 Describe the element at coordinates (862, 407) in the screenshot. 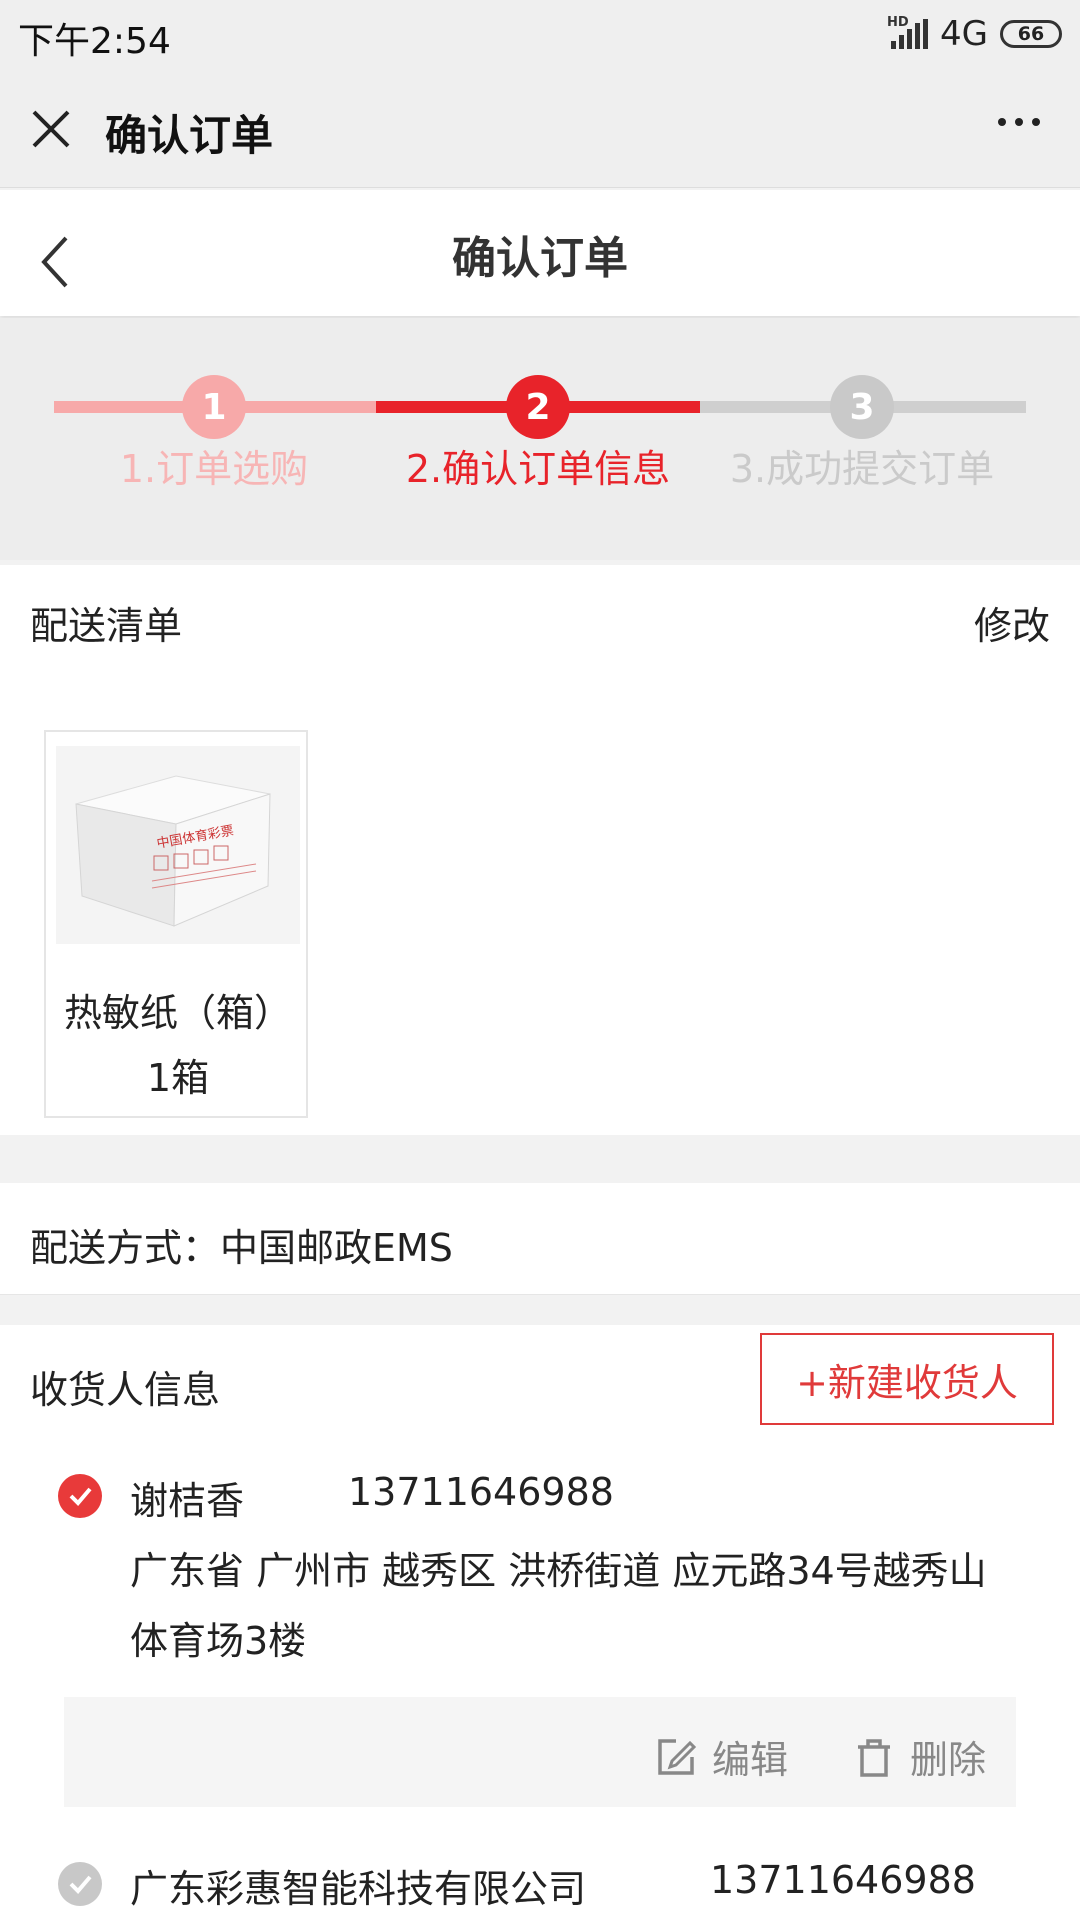

I see `step-3-circle: 3` at that location.